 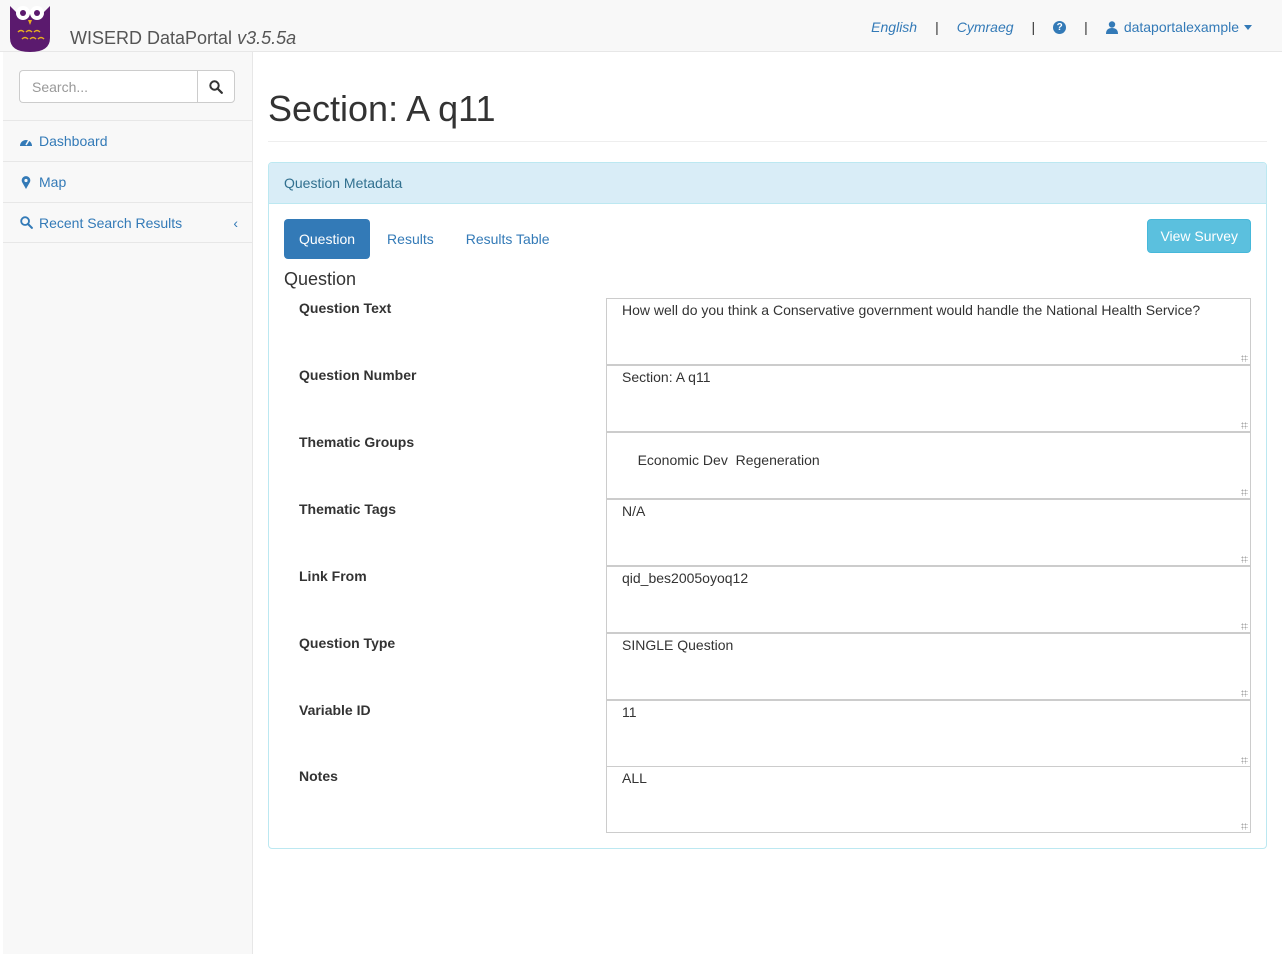 What do you see at coordinates (894, 27) in the screenshot?
I see `lang-english-link: English` at bounding box center [894, 27].